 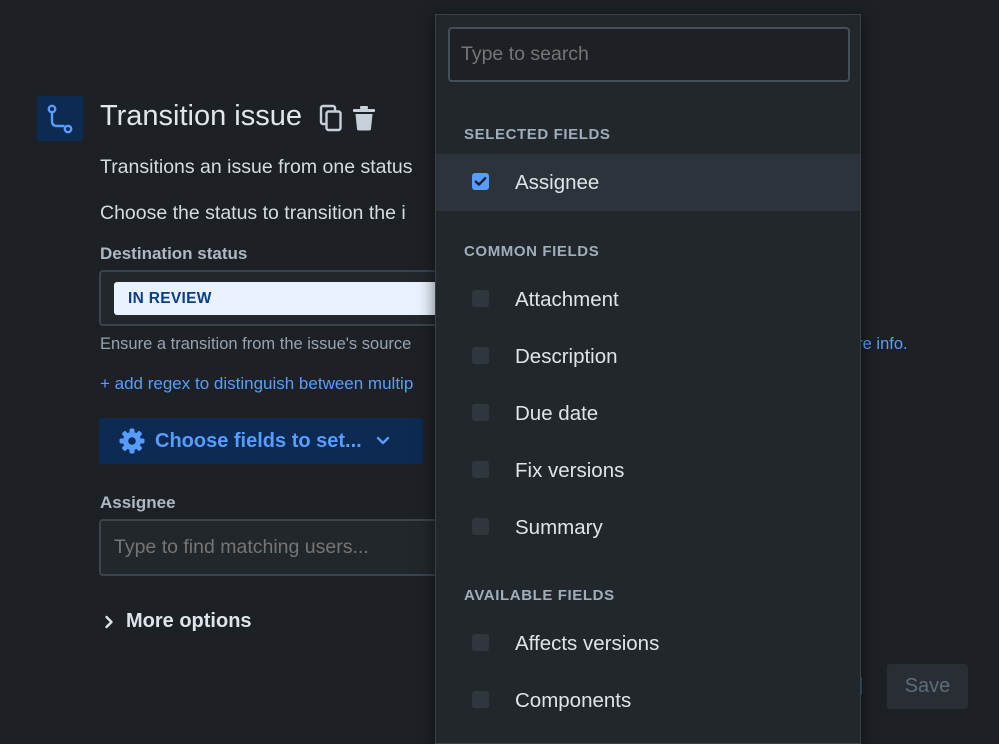 I want to click on trash-icon, so click(x=364, y=118).